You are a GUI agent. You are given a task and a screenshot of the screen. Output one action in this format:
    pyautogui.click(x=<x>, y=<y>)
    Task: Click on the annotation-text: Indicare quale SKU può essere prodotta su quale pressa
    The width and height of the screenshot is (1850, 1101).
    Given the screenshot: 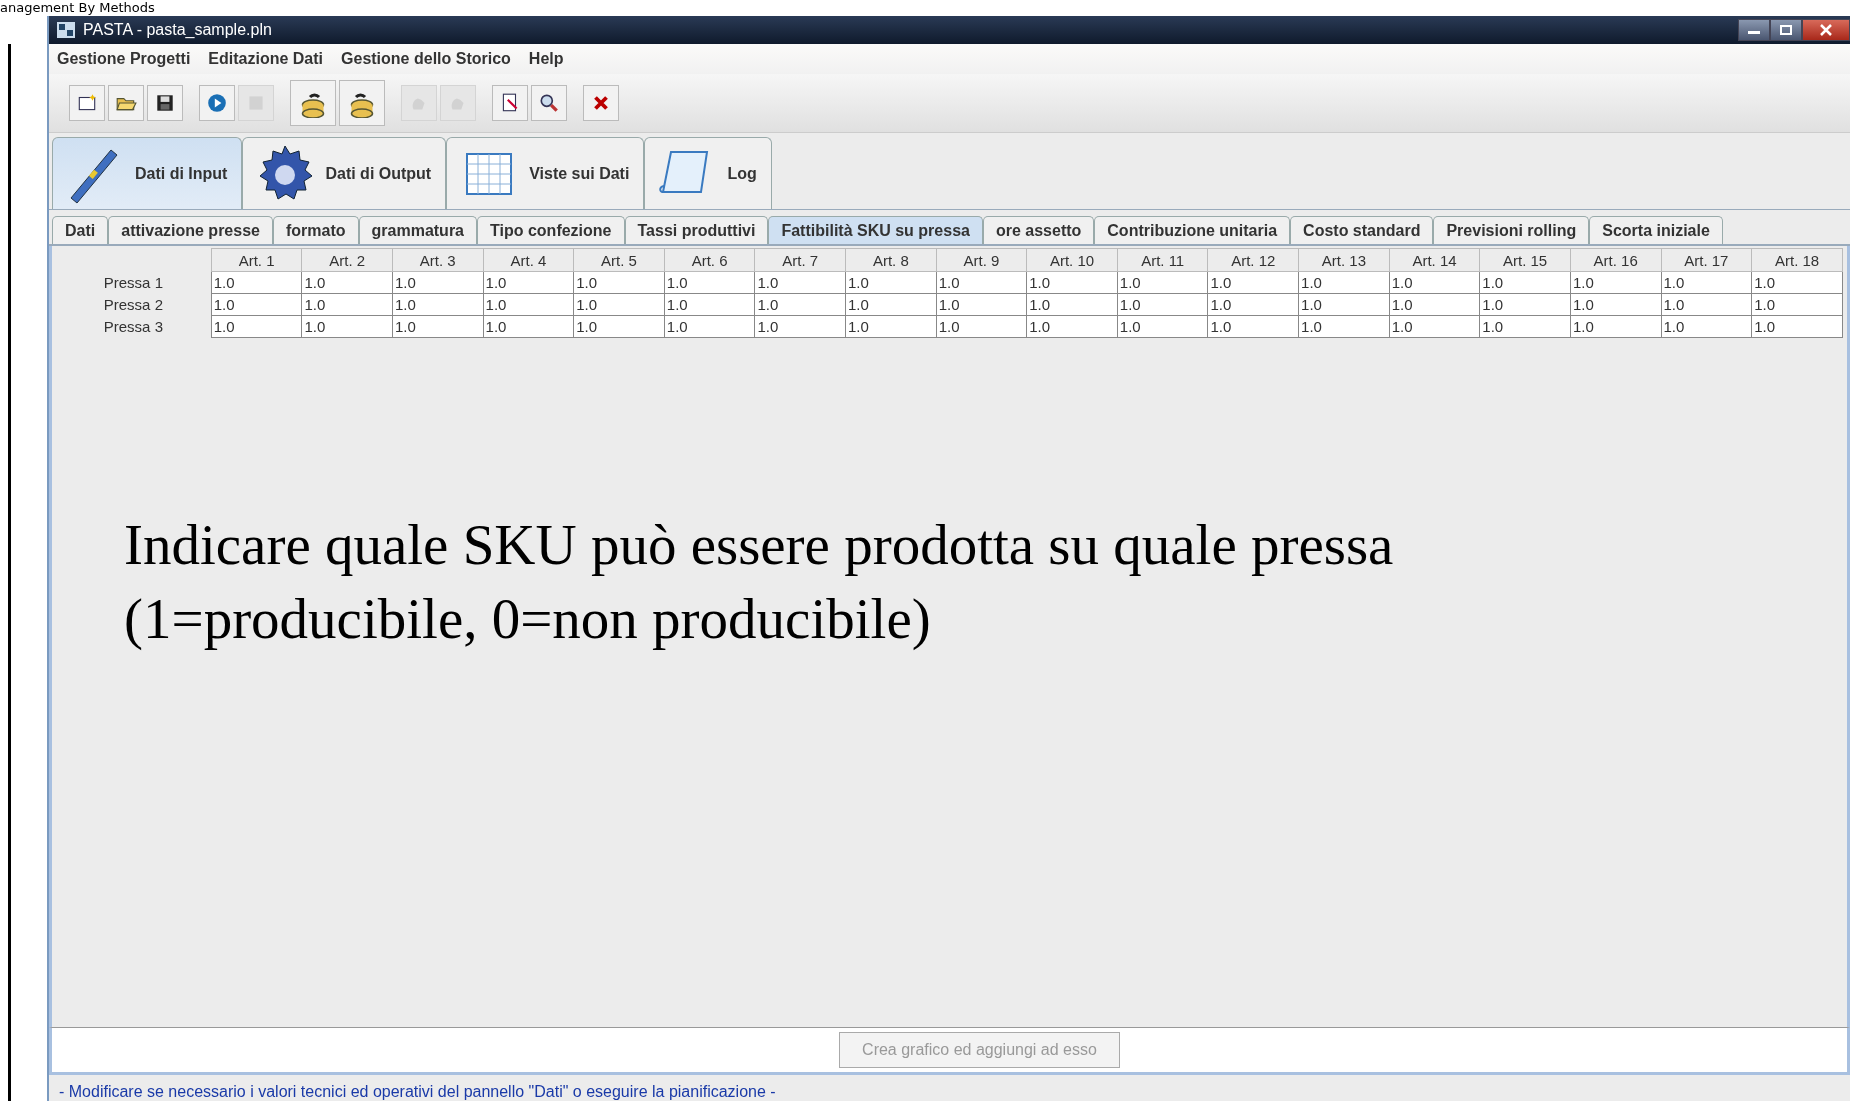 What is the action you would take?
    pyautogui.click(x=759, y=545)
    